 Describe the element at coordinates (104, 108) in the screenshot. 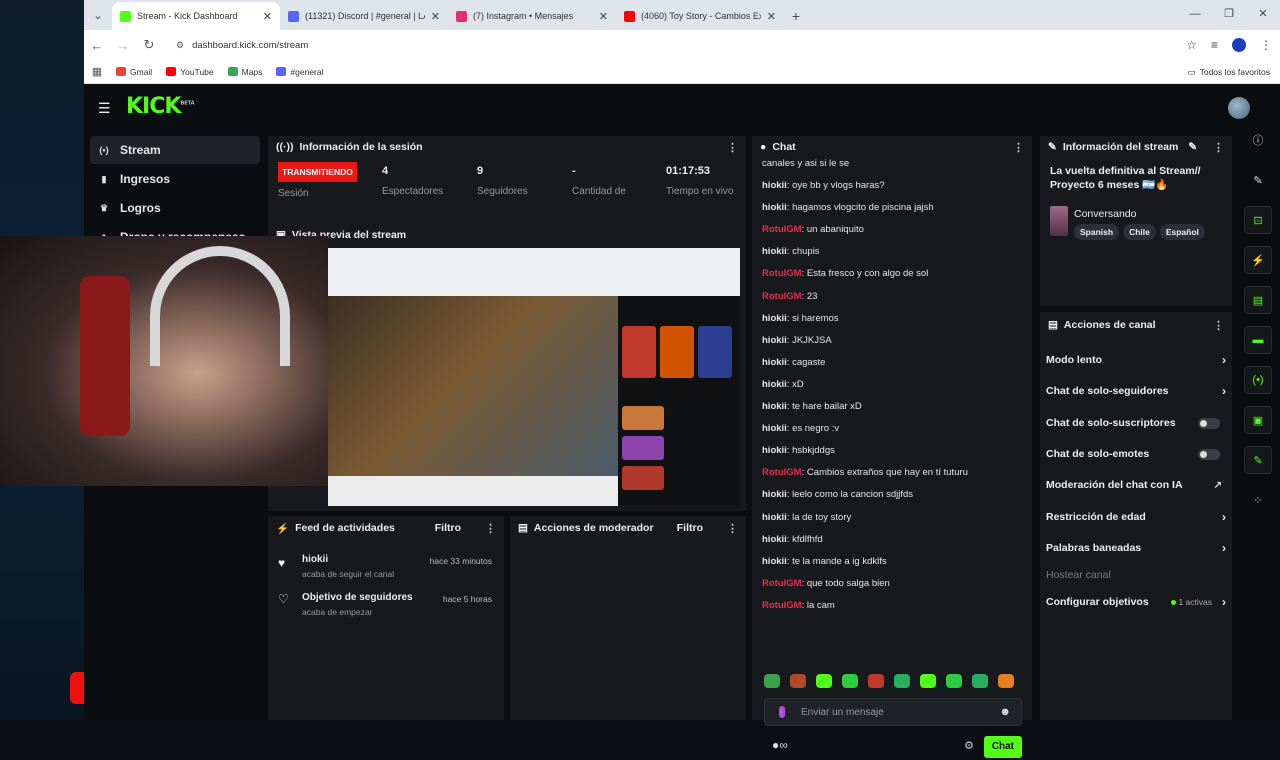

I see `hamburger-menu-icon: ☰` at that location.